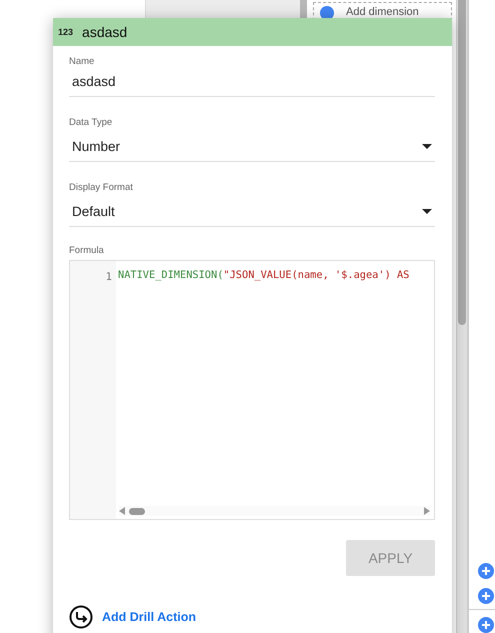 The image size is (495, 633). Describe the element at coordinates (427, 511) in the screenshot. I see `scroll-right-icon` at that location.